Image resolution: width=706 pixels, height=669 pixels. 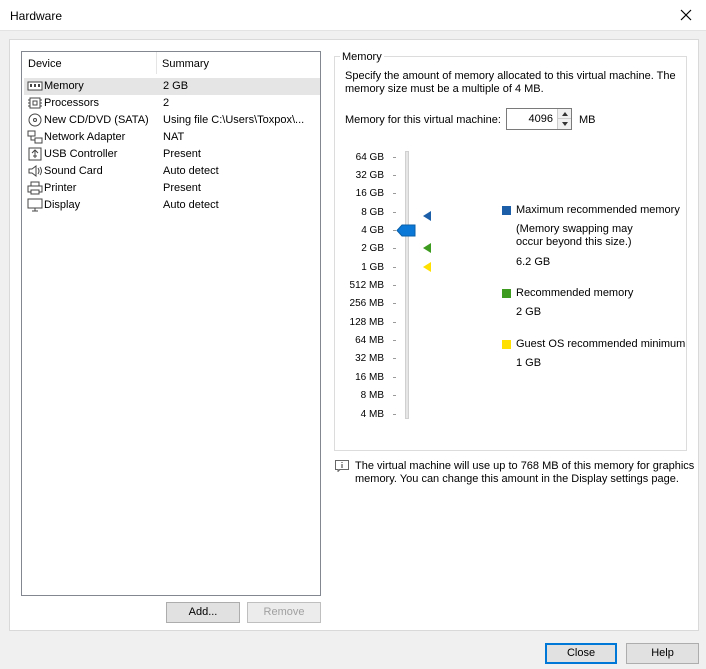 What do you see at coordinates (35, 154) in the screenshot?
I see `usb-icon` at bounding box center [35, 154].